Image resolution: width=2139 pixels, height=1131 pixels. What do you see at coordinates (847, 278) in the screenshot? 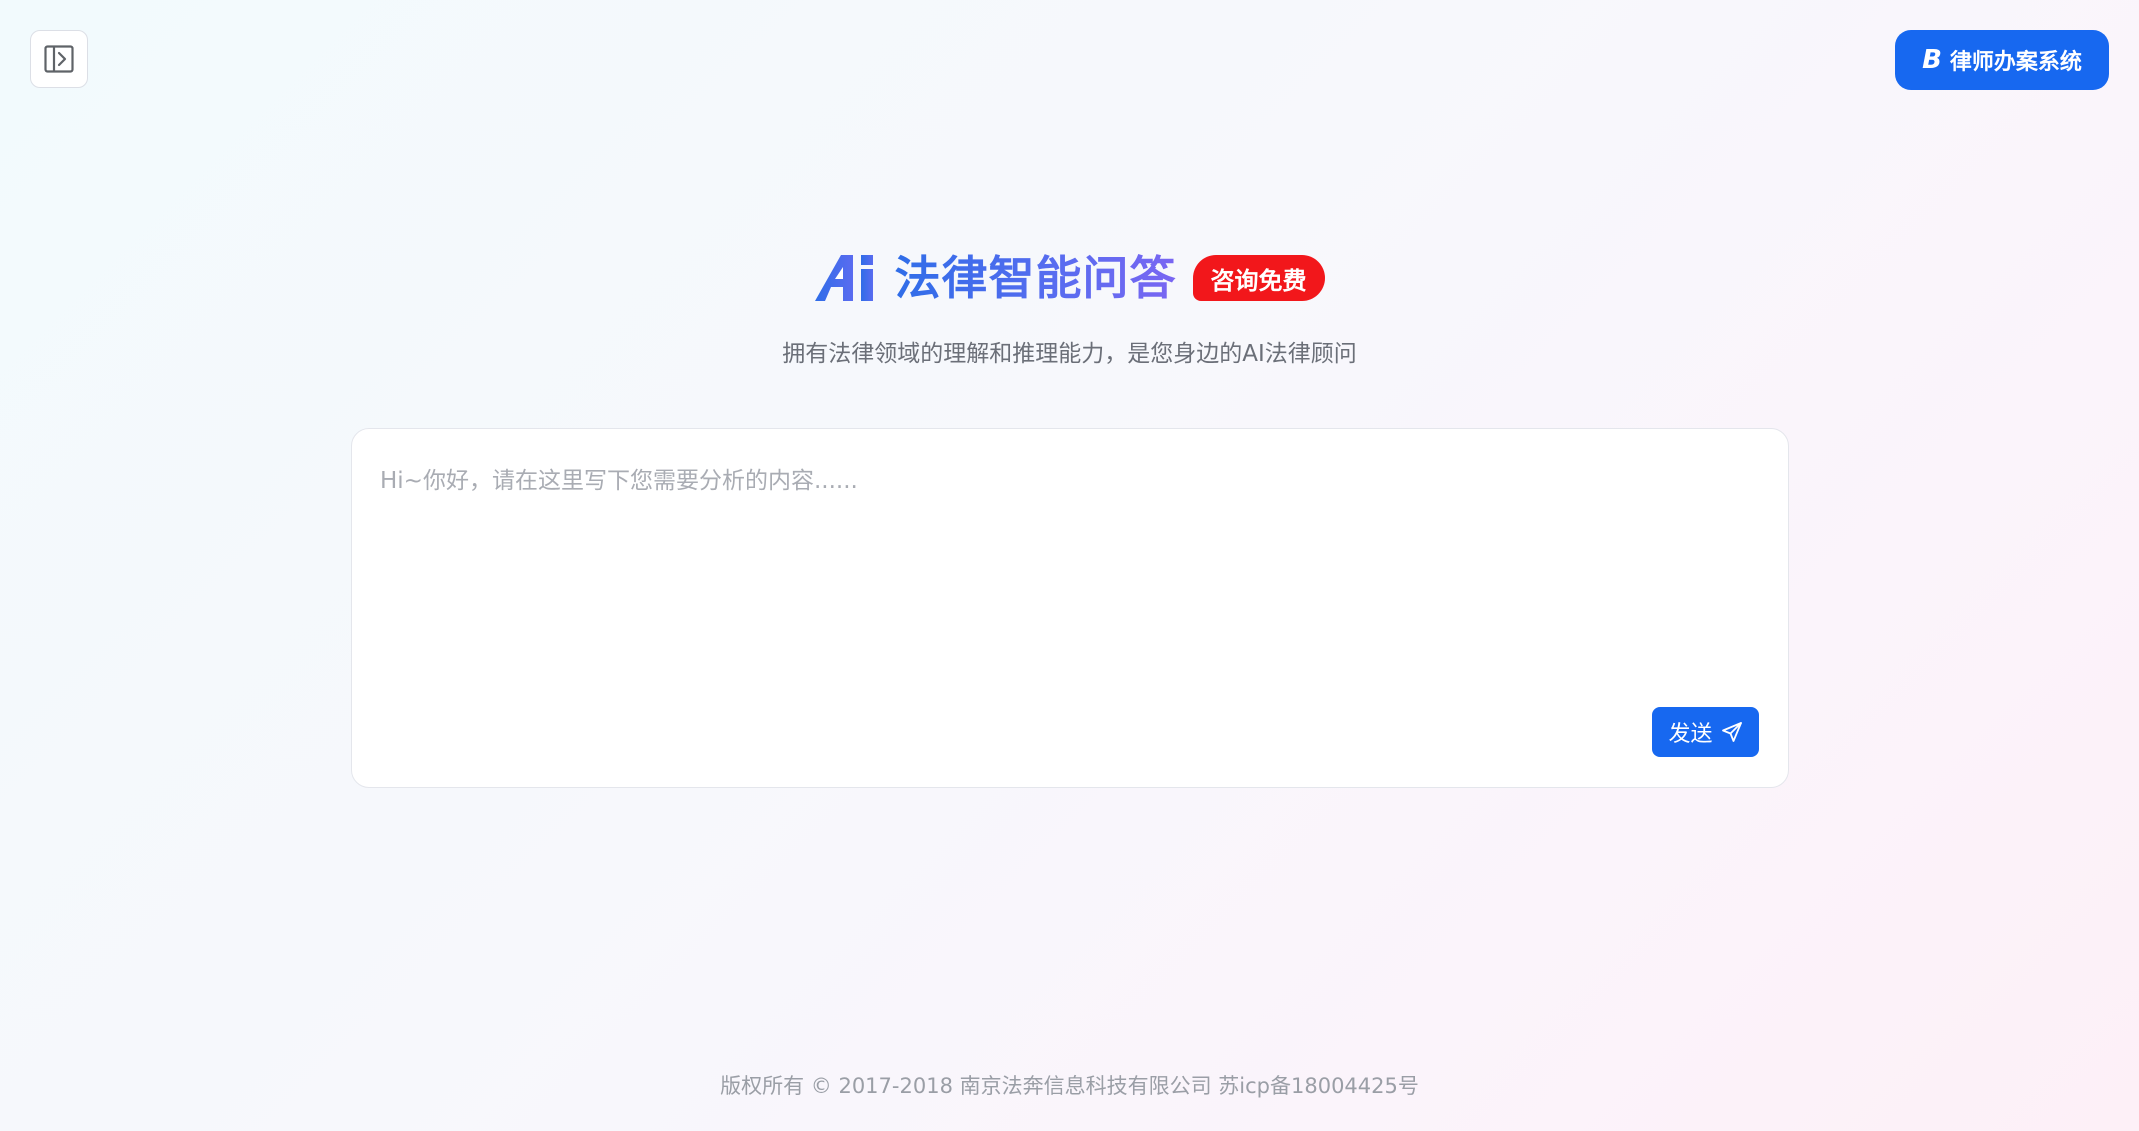
I see `ai-logo-icon` at bounding box center [847, 278].